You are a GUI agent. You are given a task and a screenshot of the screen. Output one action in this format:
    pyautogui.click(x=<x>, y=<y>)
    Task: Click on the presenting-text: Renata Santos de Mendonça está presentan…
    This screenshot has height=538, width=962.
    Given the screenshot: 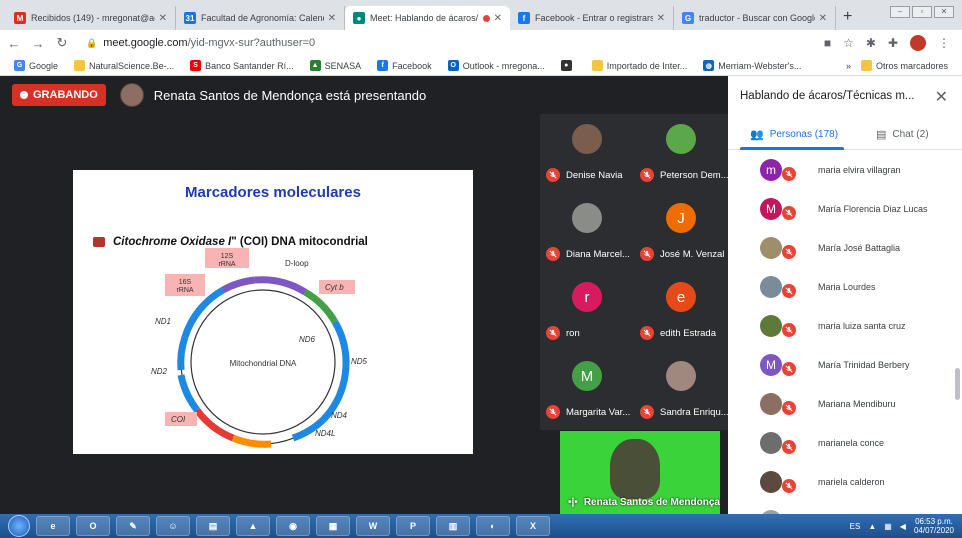 What is the action you would take?
    pyautogui.click(x=290, y=95)
    